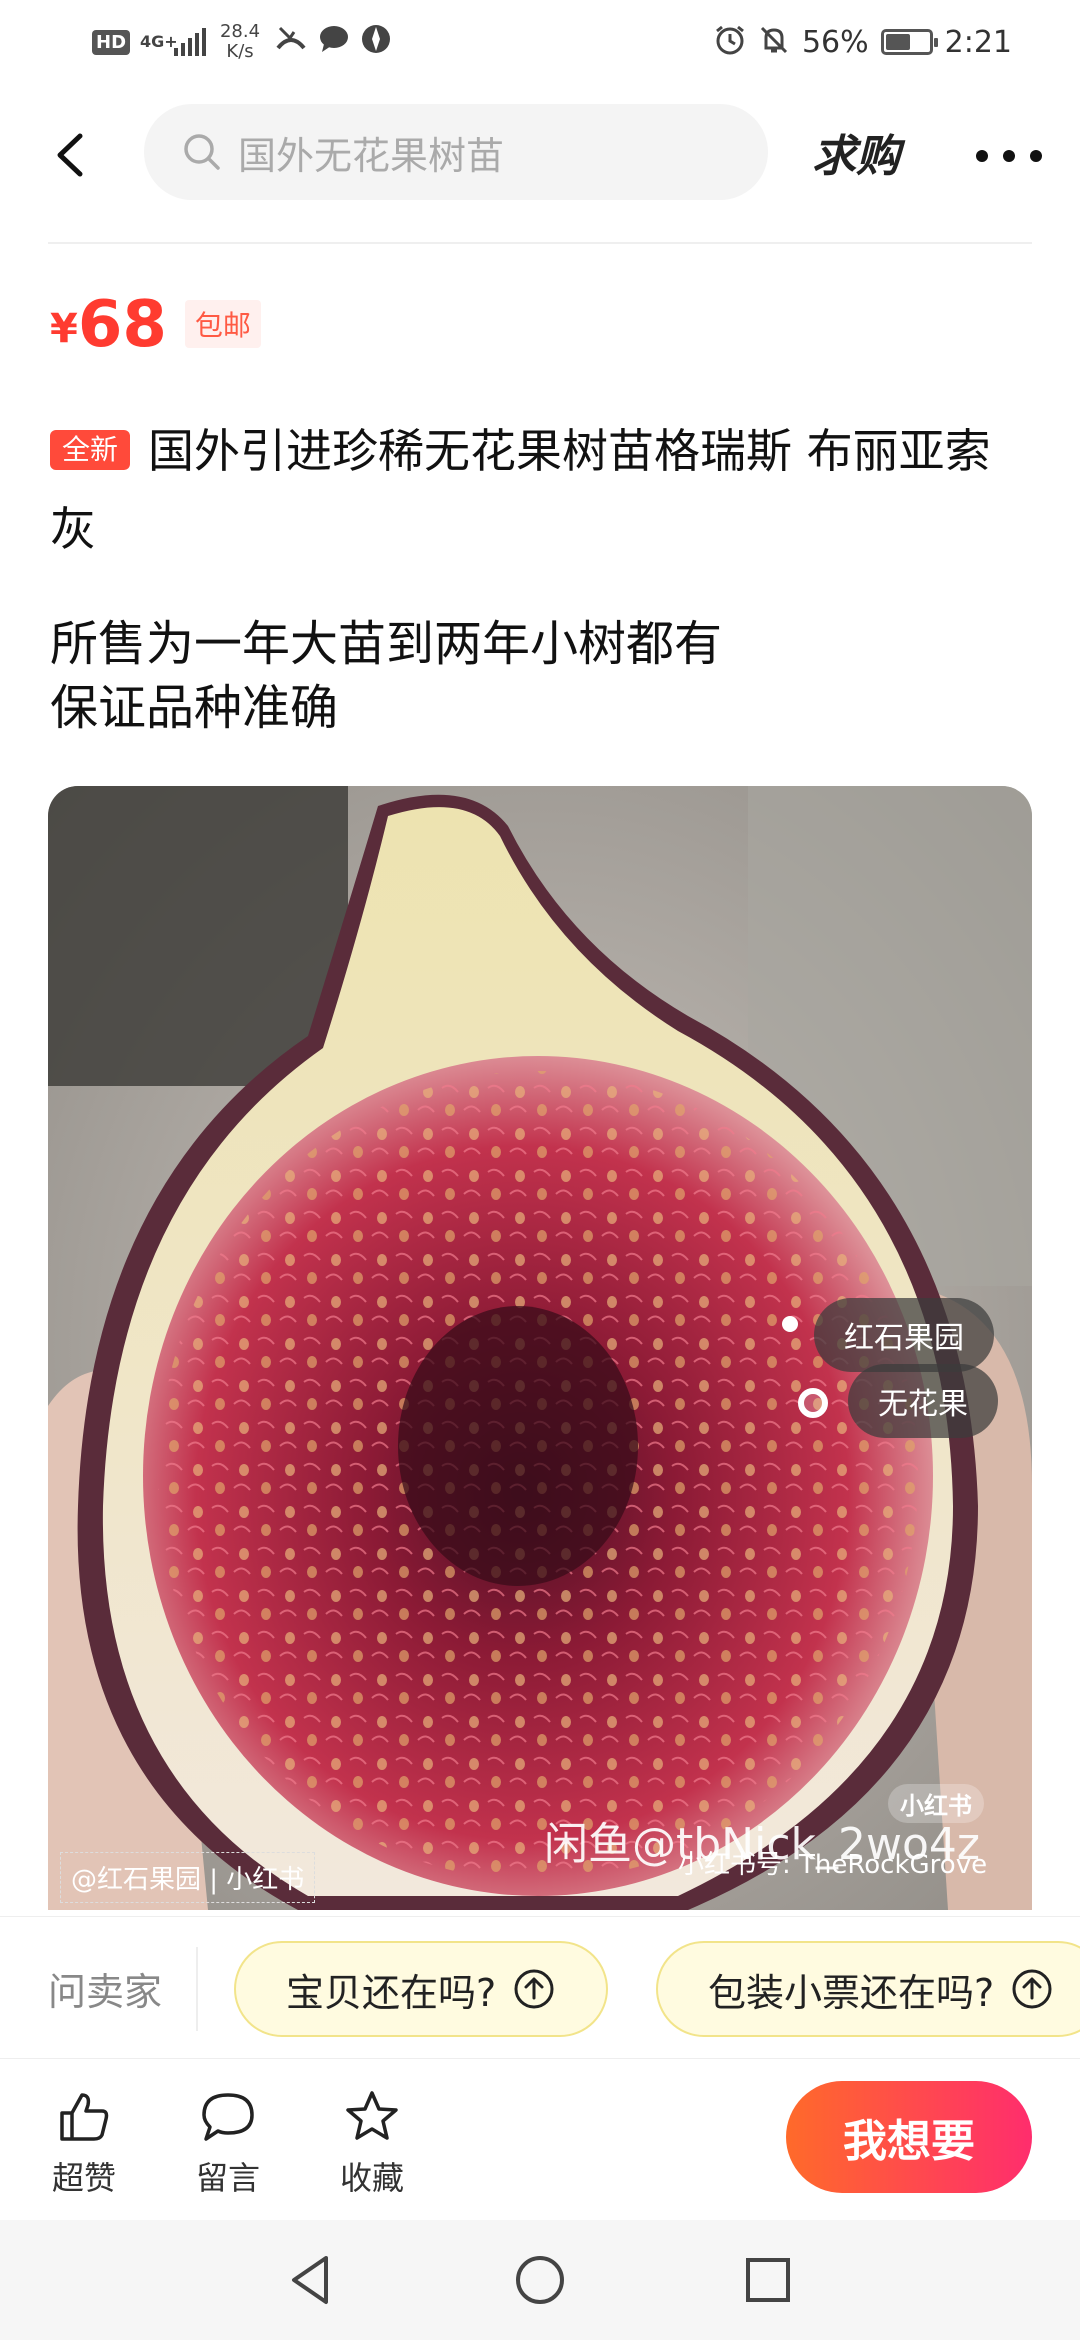  I want to click on system-nav-bar, so click(540, 2280).